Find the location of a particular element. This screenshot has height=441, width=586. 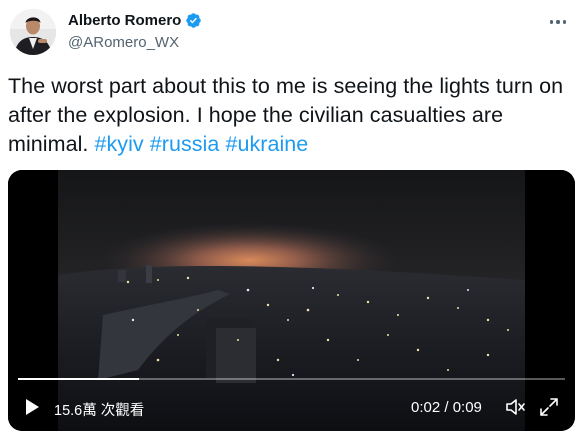

hashtag-ukraine: #ukraine is located at coordinates (266, 144).